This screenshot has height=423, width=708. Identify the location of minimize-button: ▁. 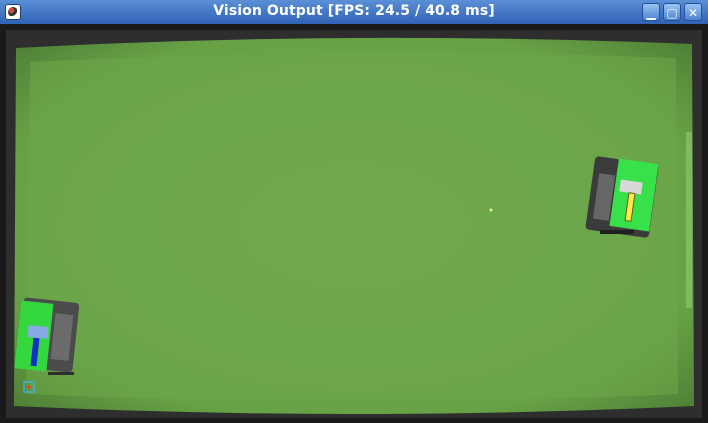
(651, 12).